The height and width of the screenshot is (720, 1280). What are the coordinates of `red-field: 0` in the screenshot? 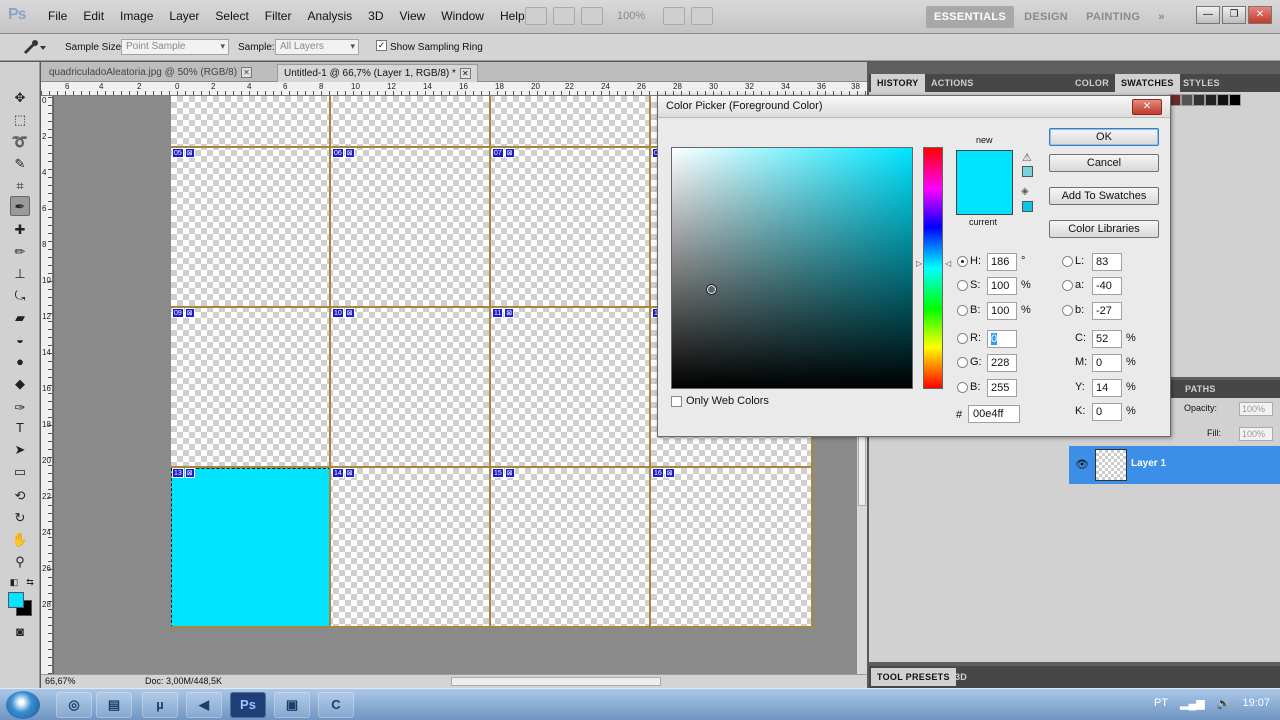 It's located at (1002, 339).